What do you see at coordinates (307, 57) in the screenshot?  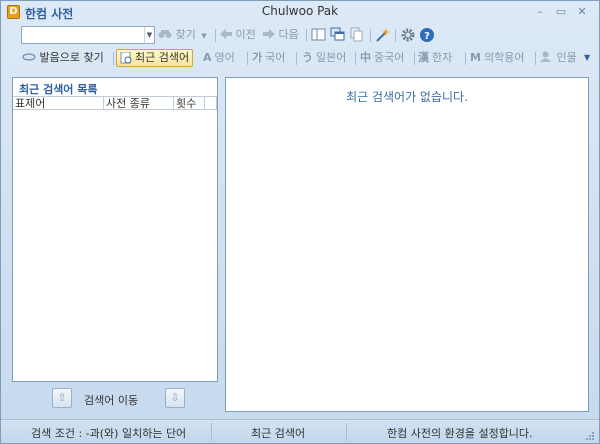 I see `japanese-icon: う` at bounding box center [307, 57].